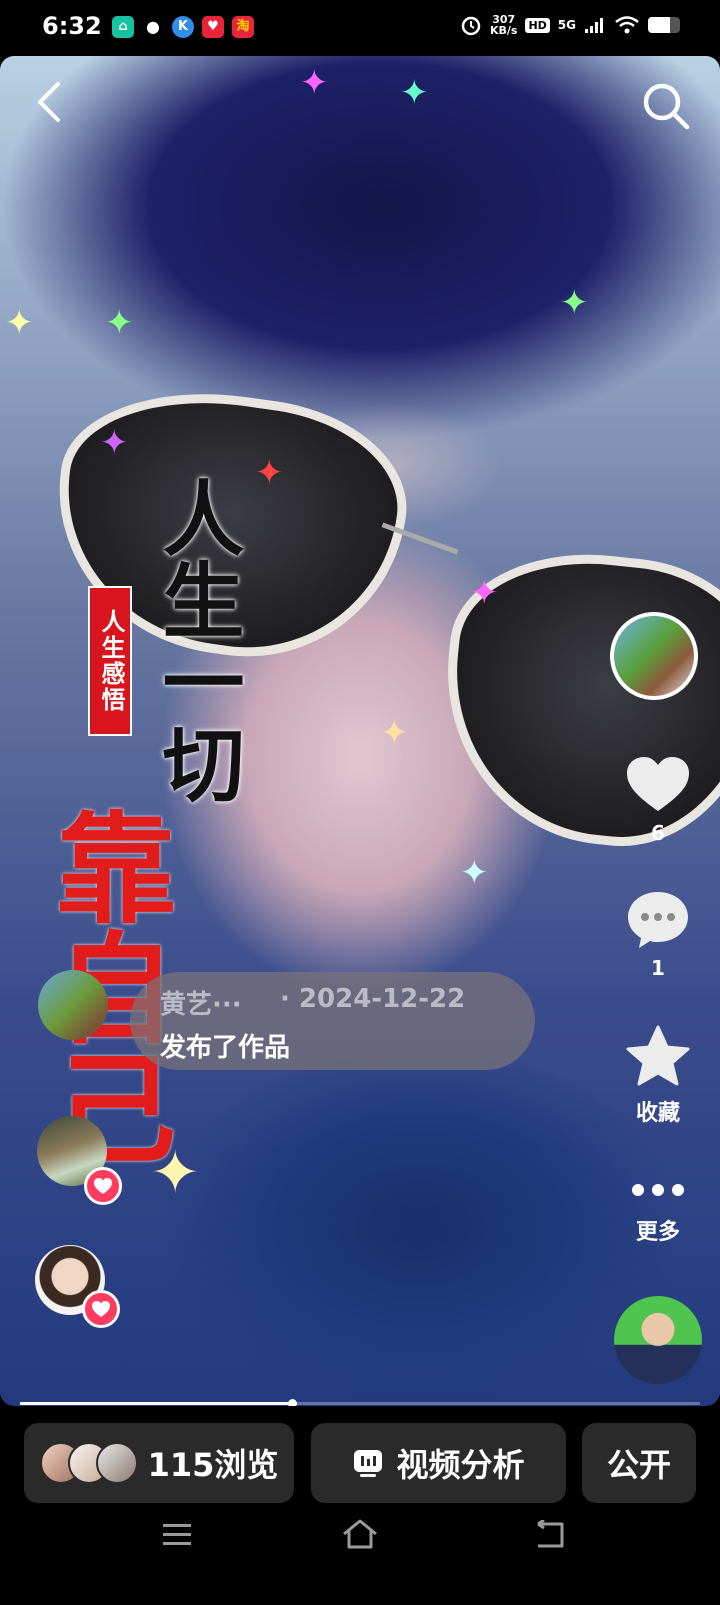  What do you see at coordinates (360, 28) in the screenshot?
I see `status-bar: 6:32 ⌂ ● K ♥ 淘 307 KB/s HD 5G` at bounding box center [360, 28].